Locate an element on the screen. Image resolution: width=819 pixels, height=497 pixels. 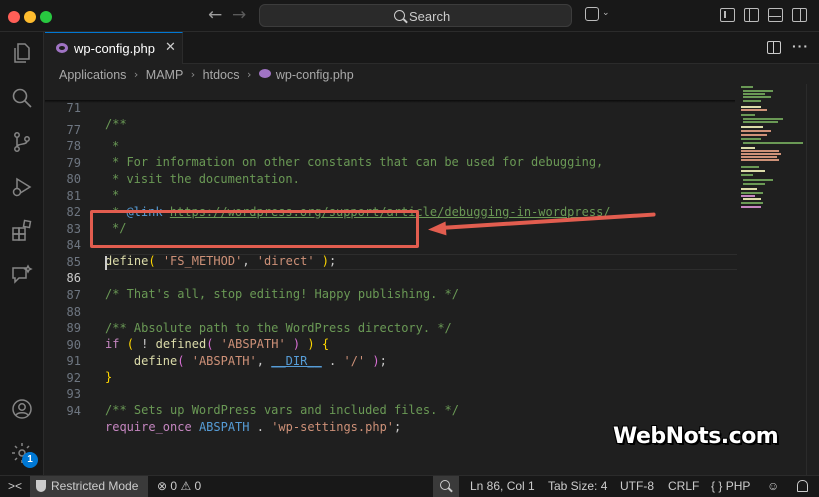
breadcrumb-item: wp-config.php is located at coordinates (315, 75).